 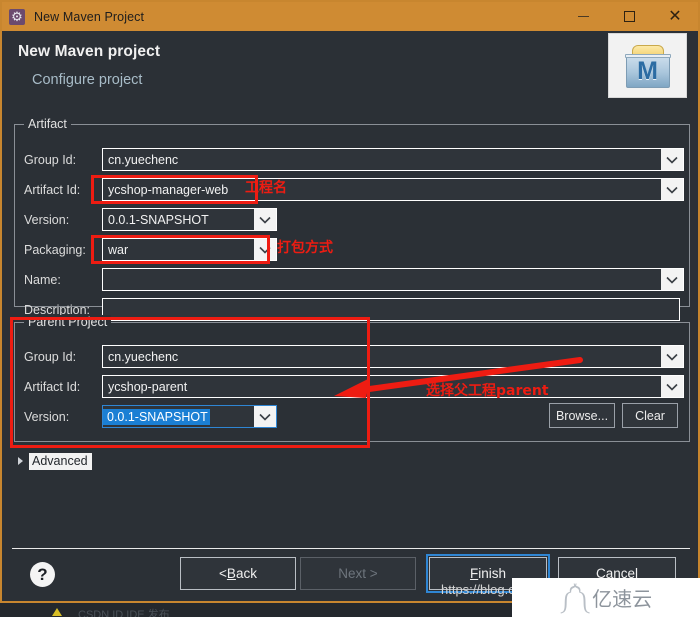 I want to click on advanced-expander: Advanced, so click(x=55, y=461).